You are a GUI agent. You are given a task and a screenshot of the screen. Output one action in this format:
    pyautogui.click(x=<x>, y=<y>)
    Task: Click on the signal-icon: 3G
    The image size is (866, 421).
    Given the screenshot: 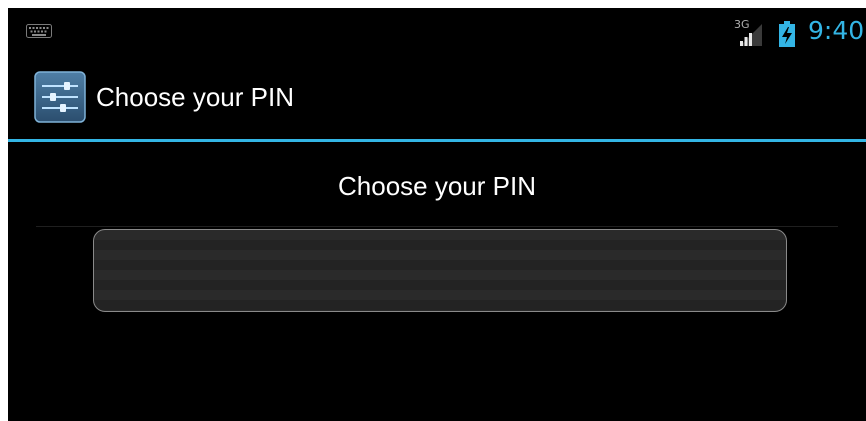 What is the action you would take?
    pyautogui.click(x=749, y=32)
    